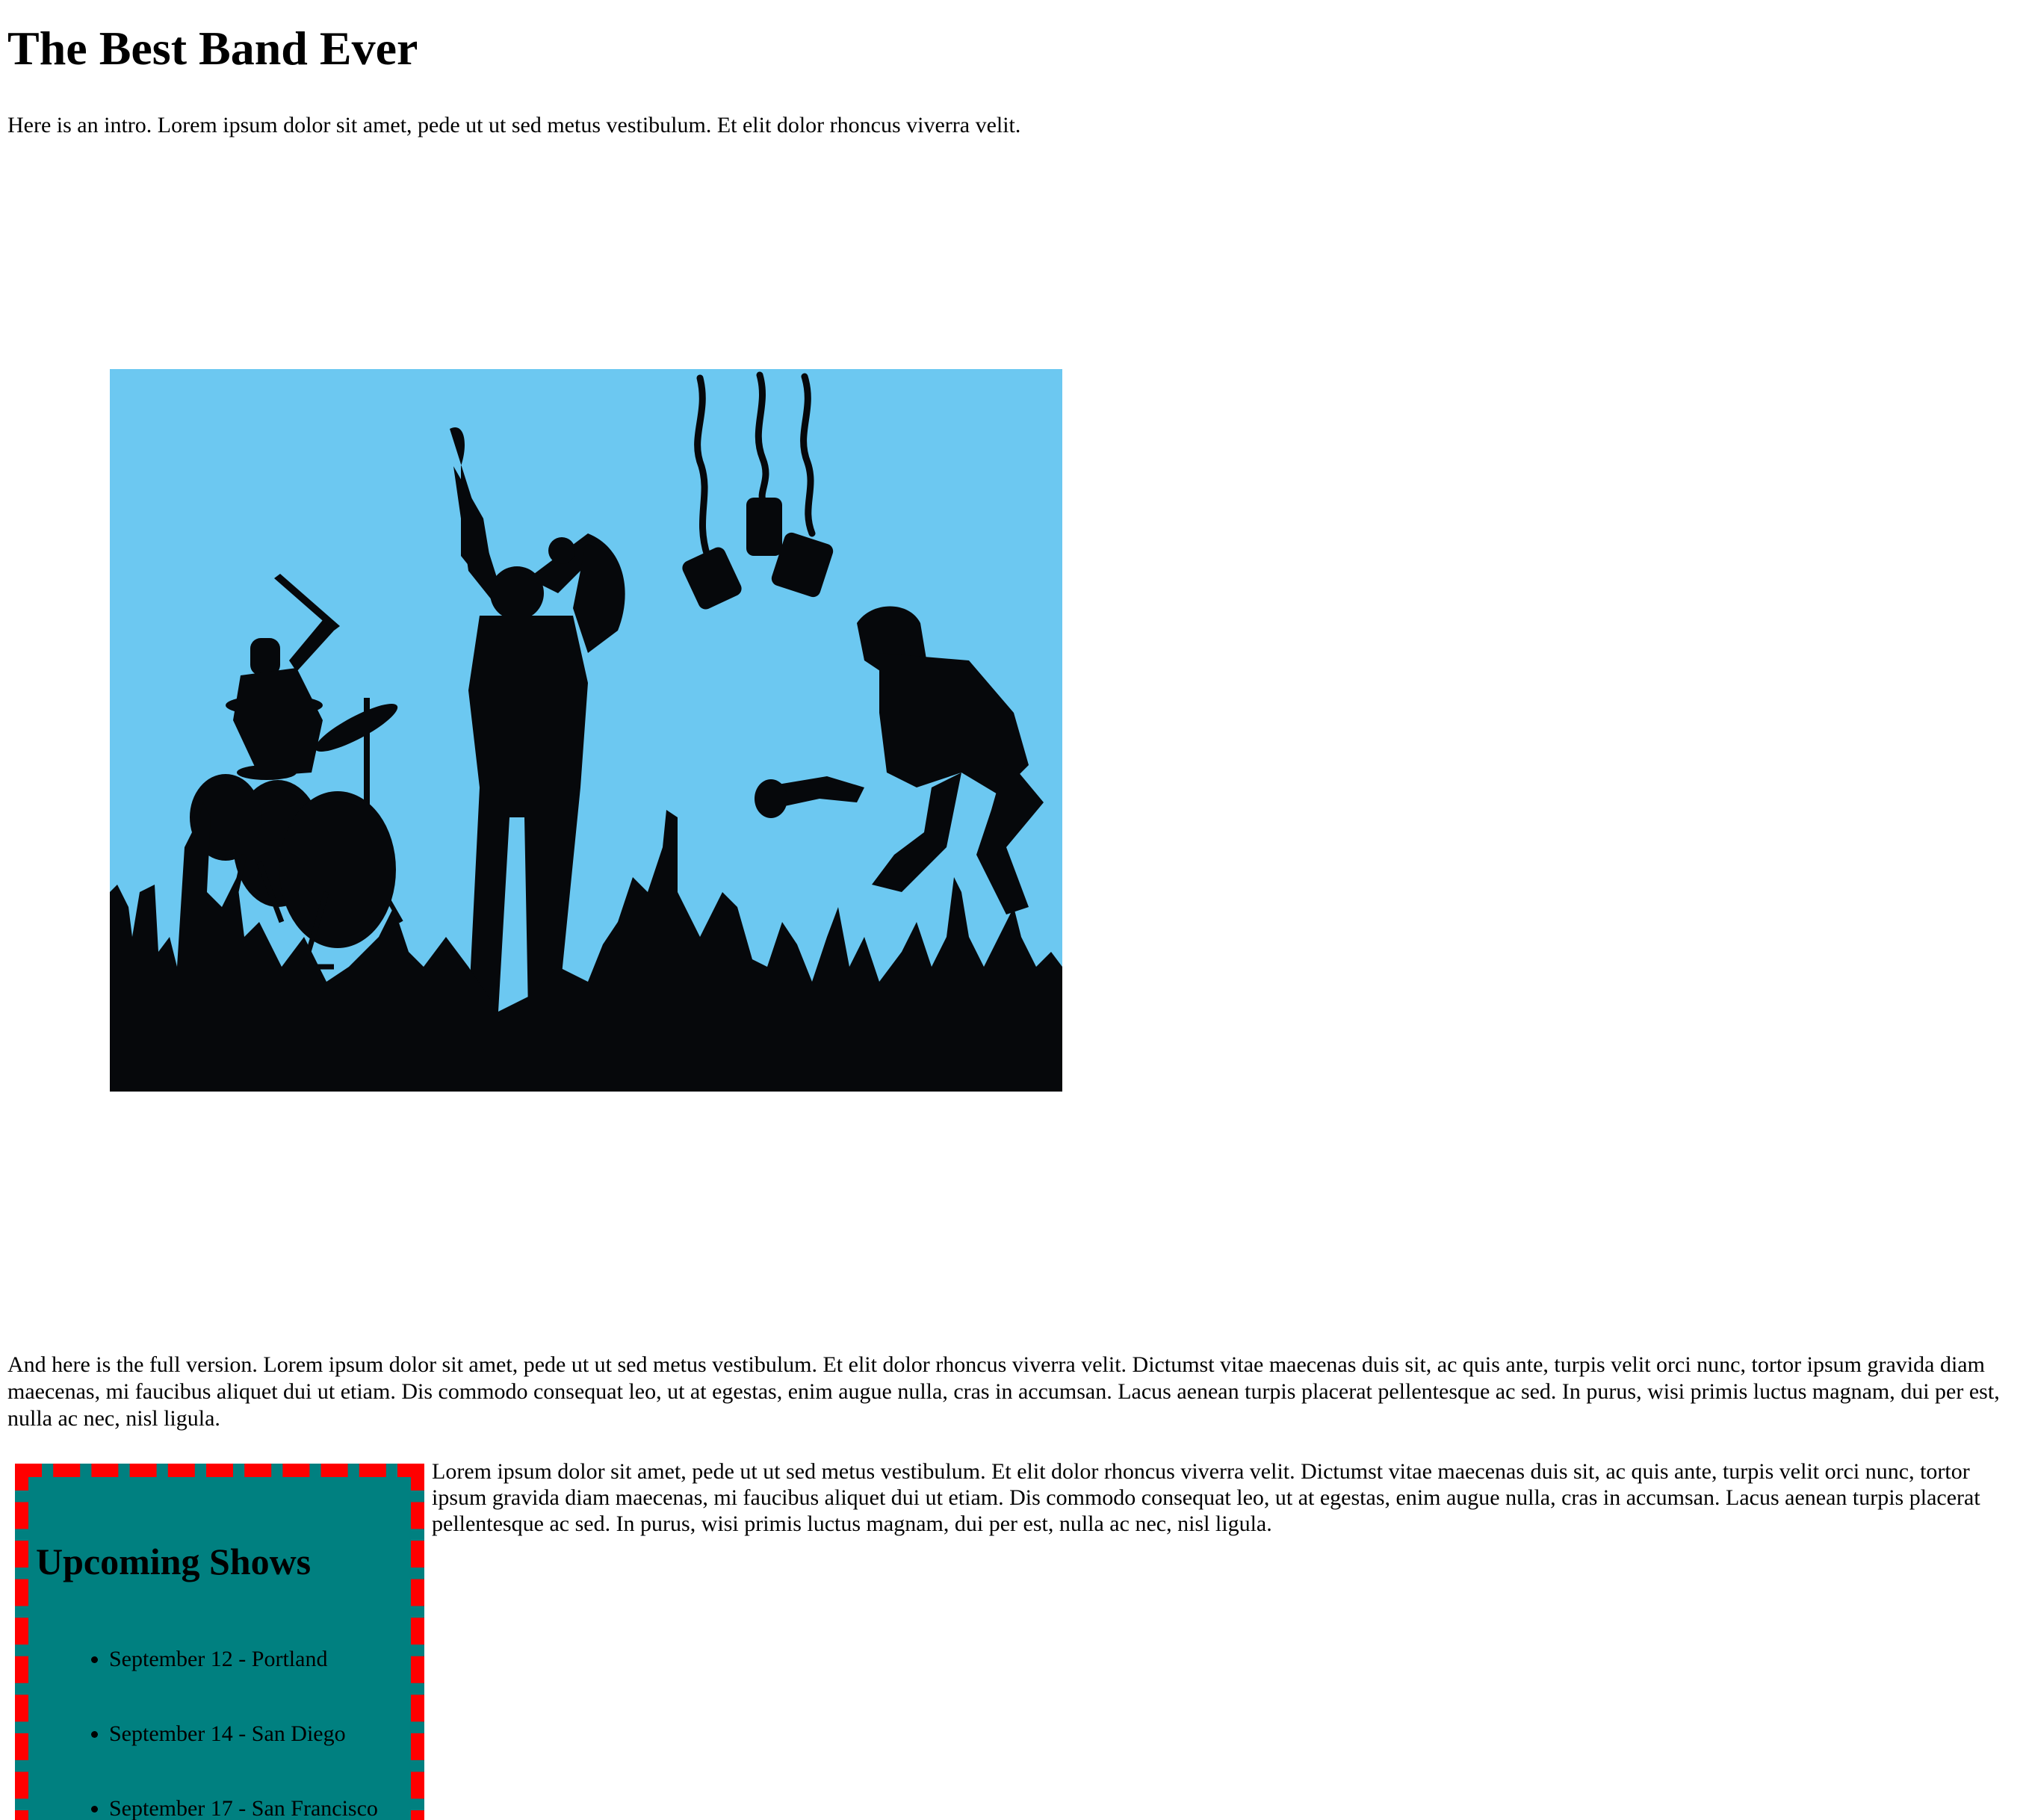  Describe the element at coordinates (243, 1807) in the screenshot. I see `list-item: September 17 - San Francisco` at that location.